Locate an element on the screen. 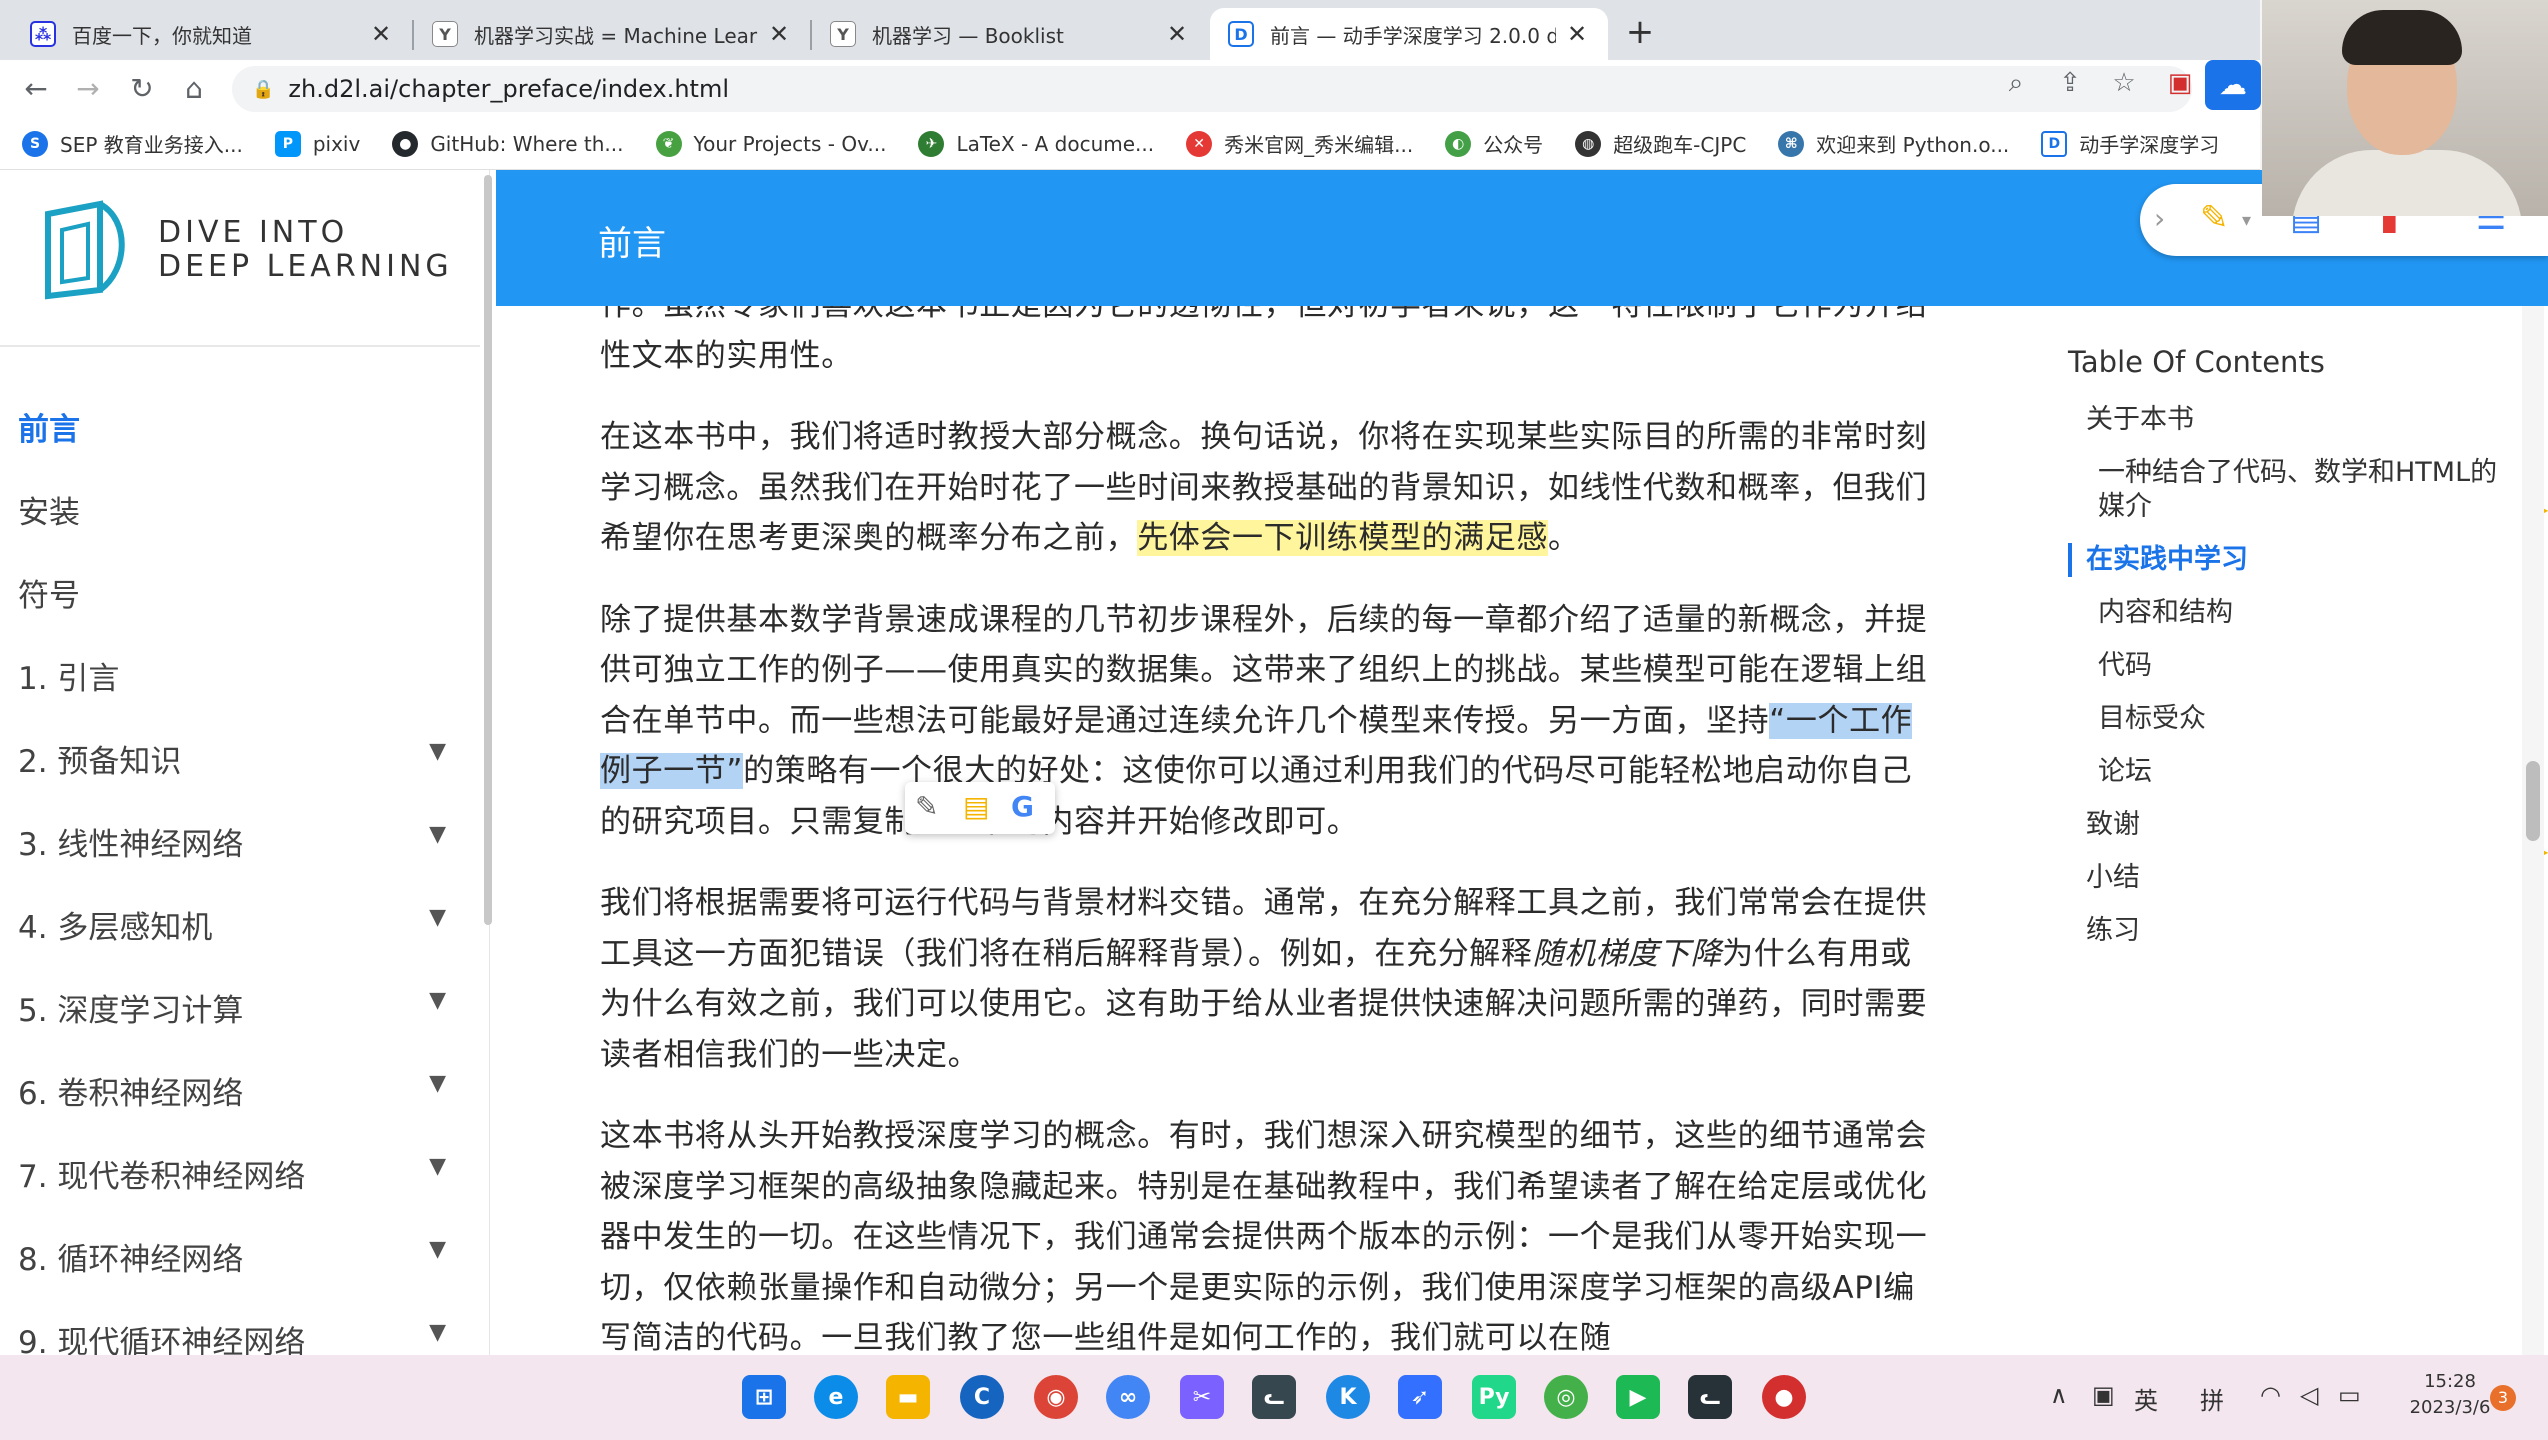  nav-item-dl-computation: 5. 深度学习计算 ▼ is located at coordinates (240, 1007).